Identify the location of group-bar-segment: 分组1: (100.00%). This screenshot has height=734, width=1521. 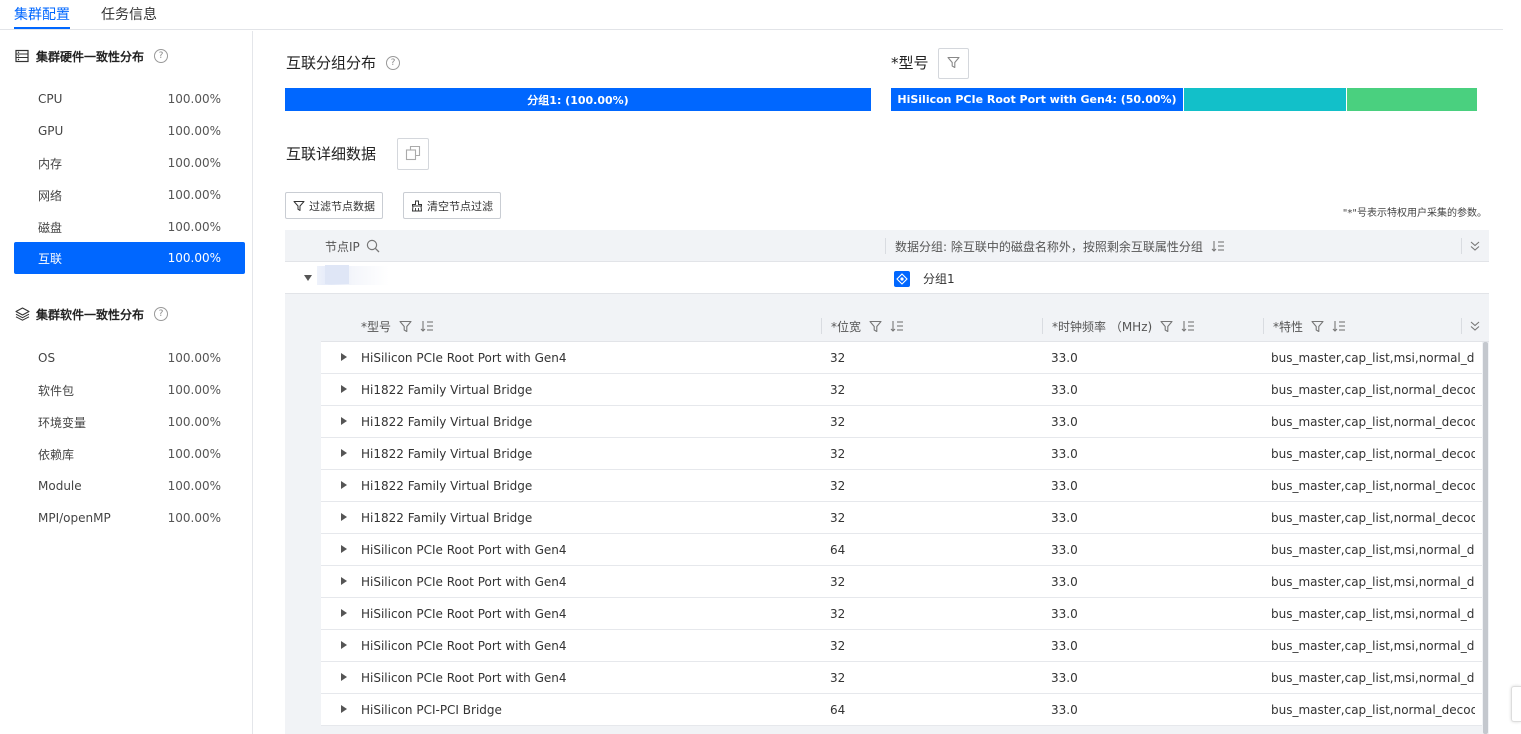
(578, 99).